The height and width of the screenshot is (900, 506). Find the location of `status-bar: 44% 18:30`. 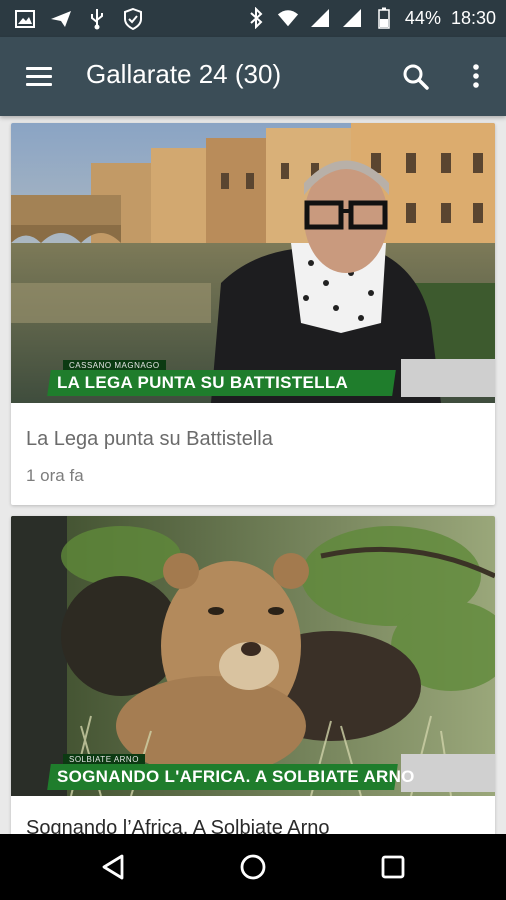

status-bar: 44% 18:30 is located at coordinates (253, 18).